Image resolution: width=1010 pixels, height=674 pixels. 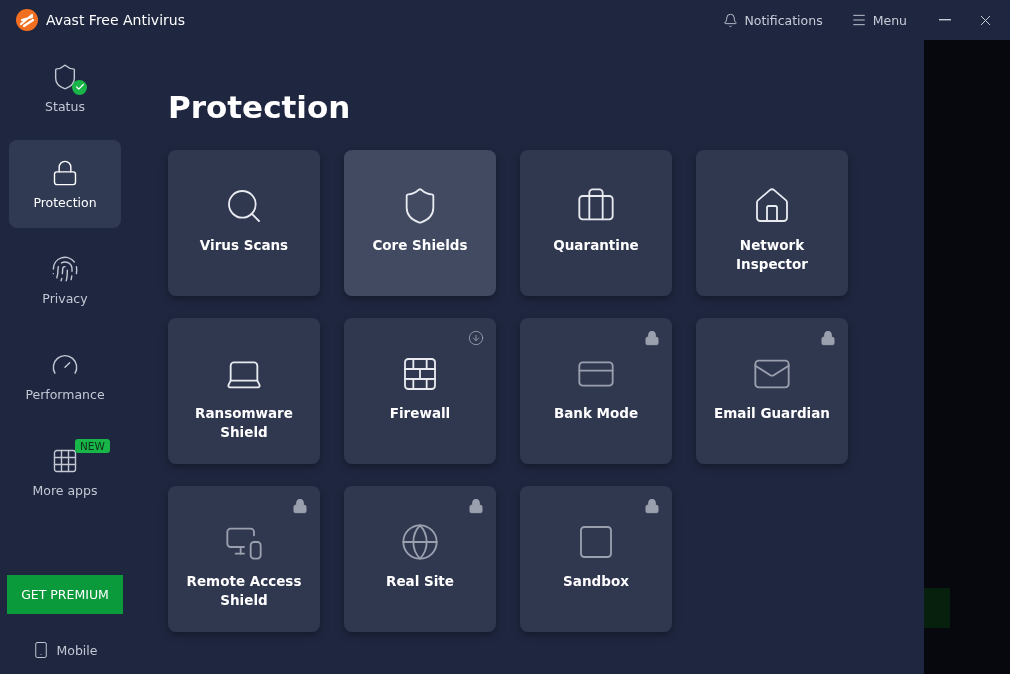 I want to click on notifications-button: Notifications, so click(x=773, y=20).